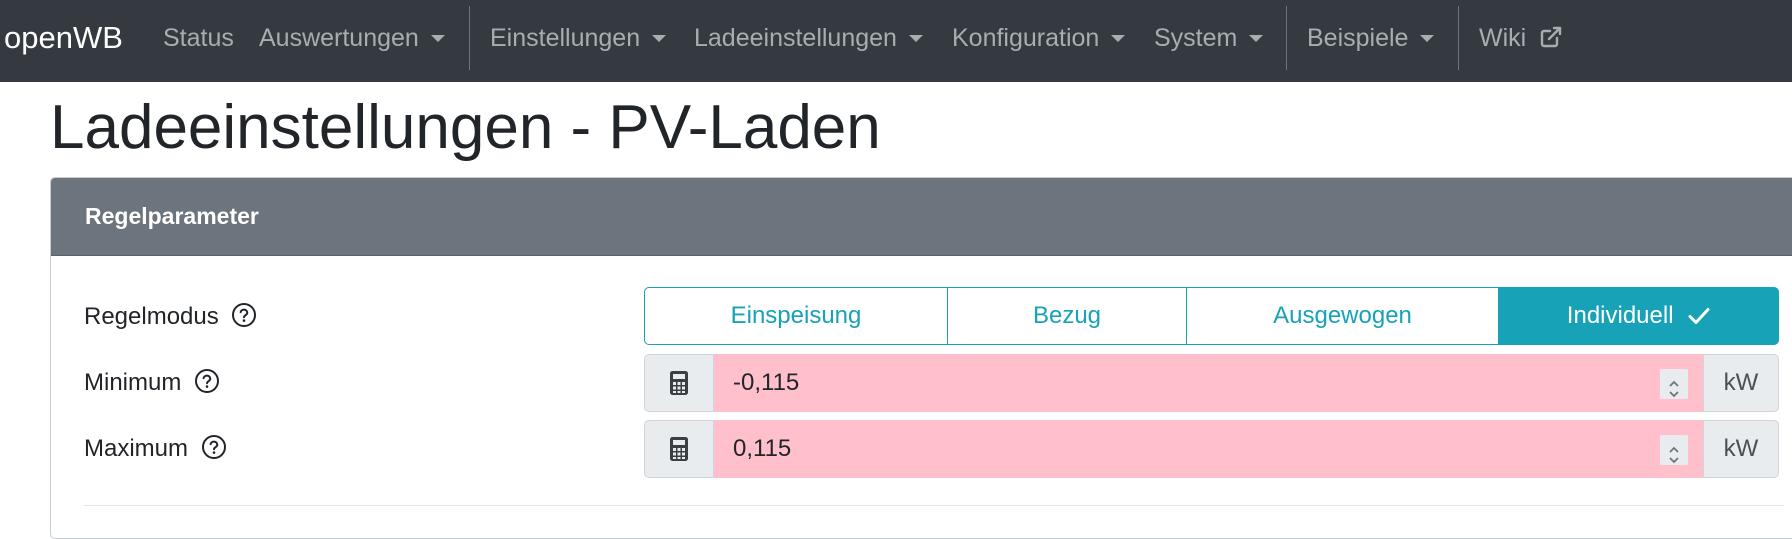 Image resolution: width=1792 pixels, height=539 pixels. What do you see at coordinates (1208, 449) in the screenshot?
I see `maximum-number-input: 0,115` at bounding box center [1208, 449].